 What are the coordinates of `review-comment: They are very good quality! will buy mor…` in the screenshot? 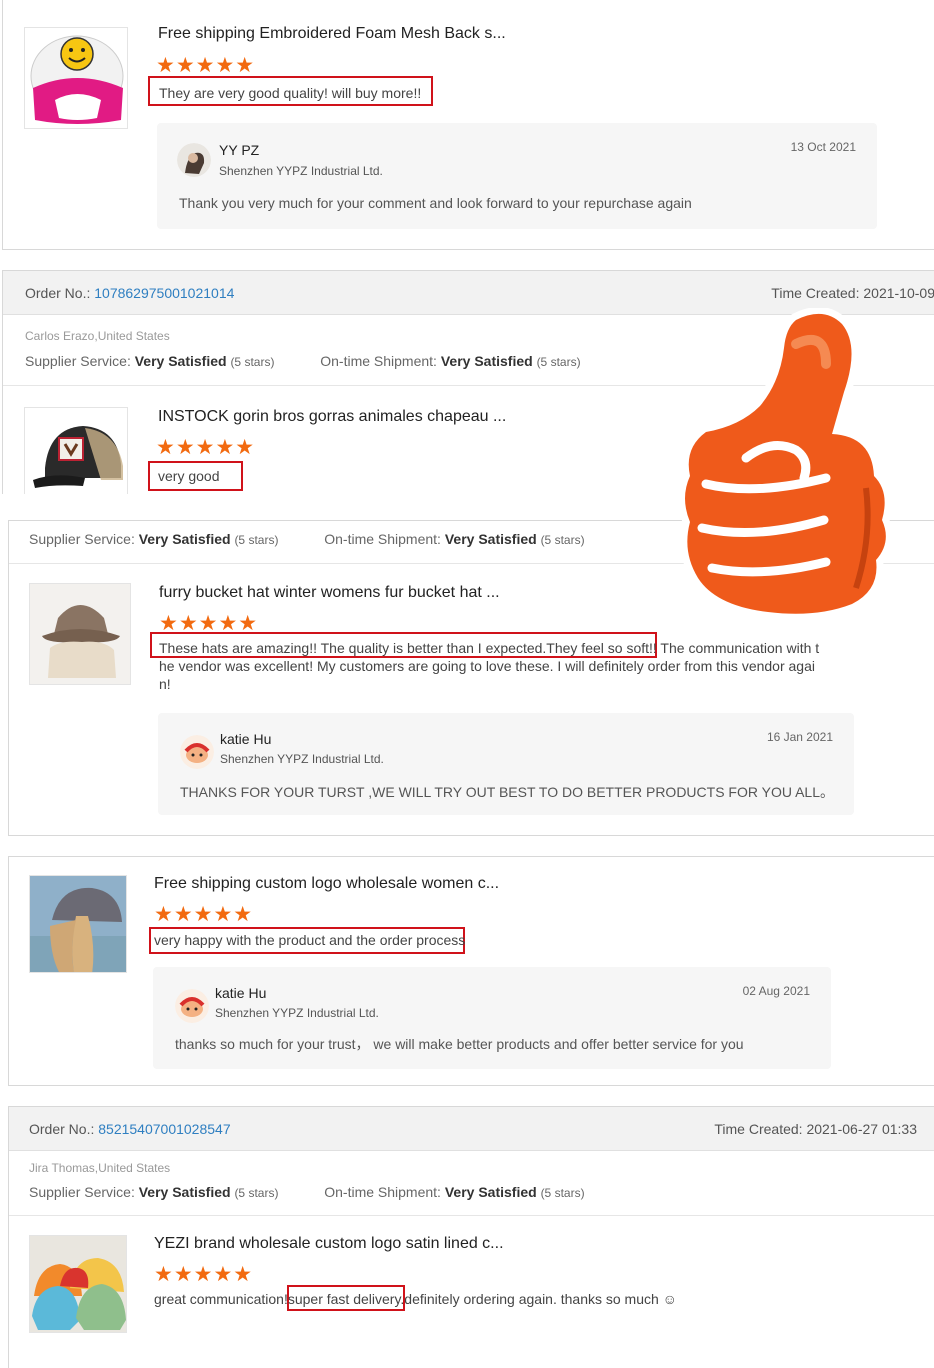 It's located at (290, 93).